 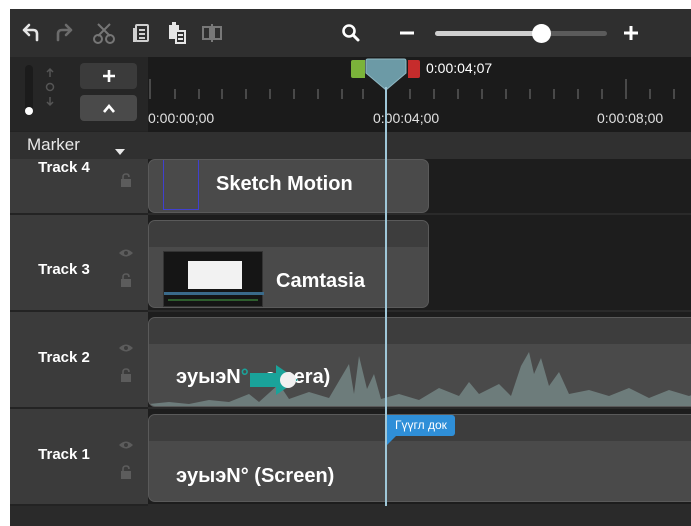 What do you see at coordinates (276, 382) in the screenshot?
I see `camera-annotation-arrow-icon` at bounding box center [276, 382].